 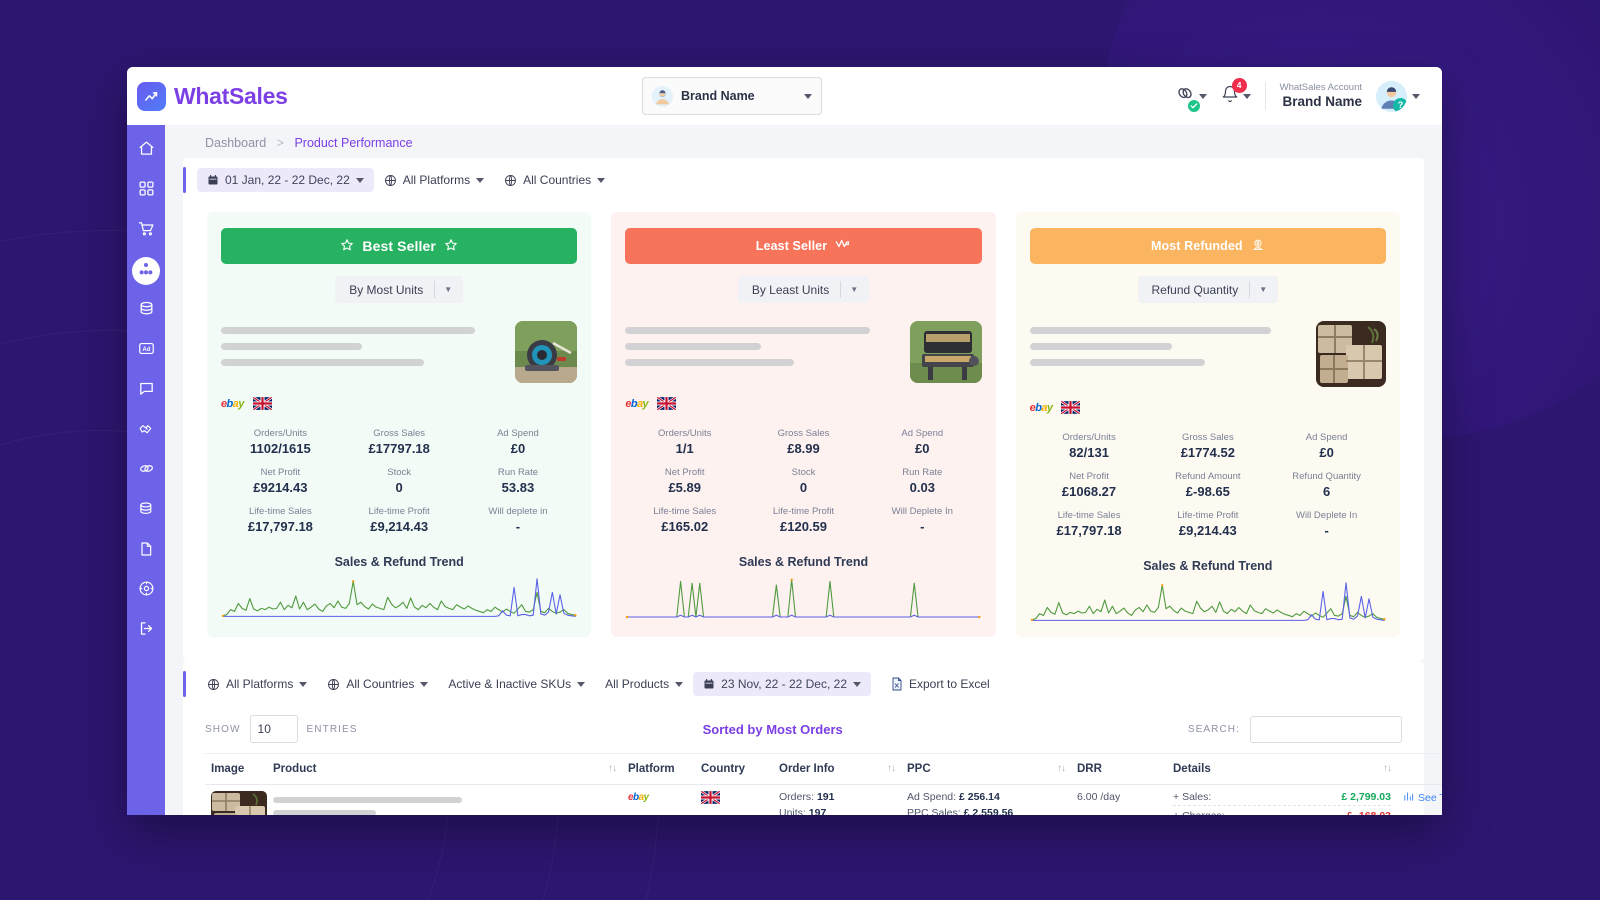 I want to click on column-label: DRR, so click(x=1089, y=769).